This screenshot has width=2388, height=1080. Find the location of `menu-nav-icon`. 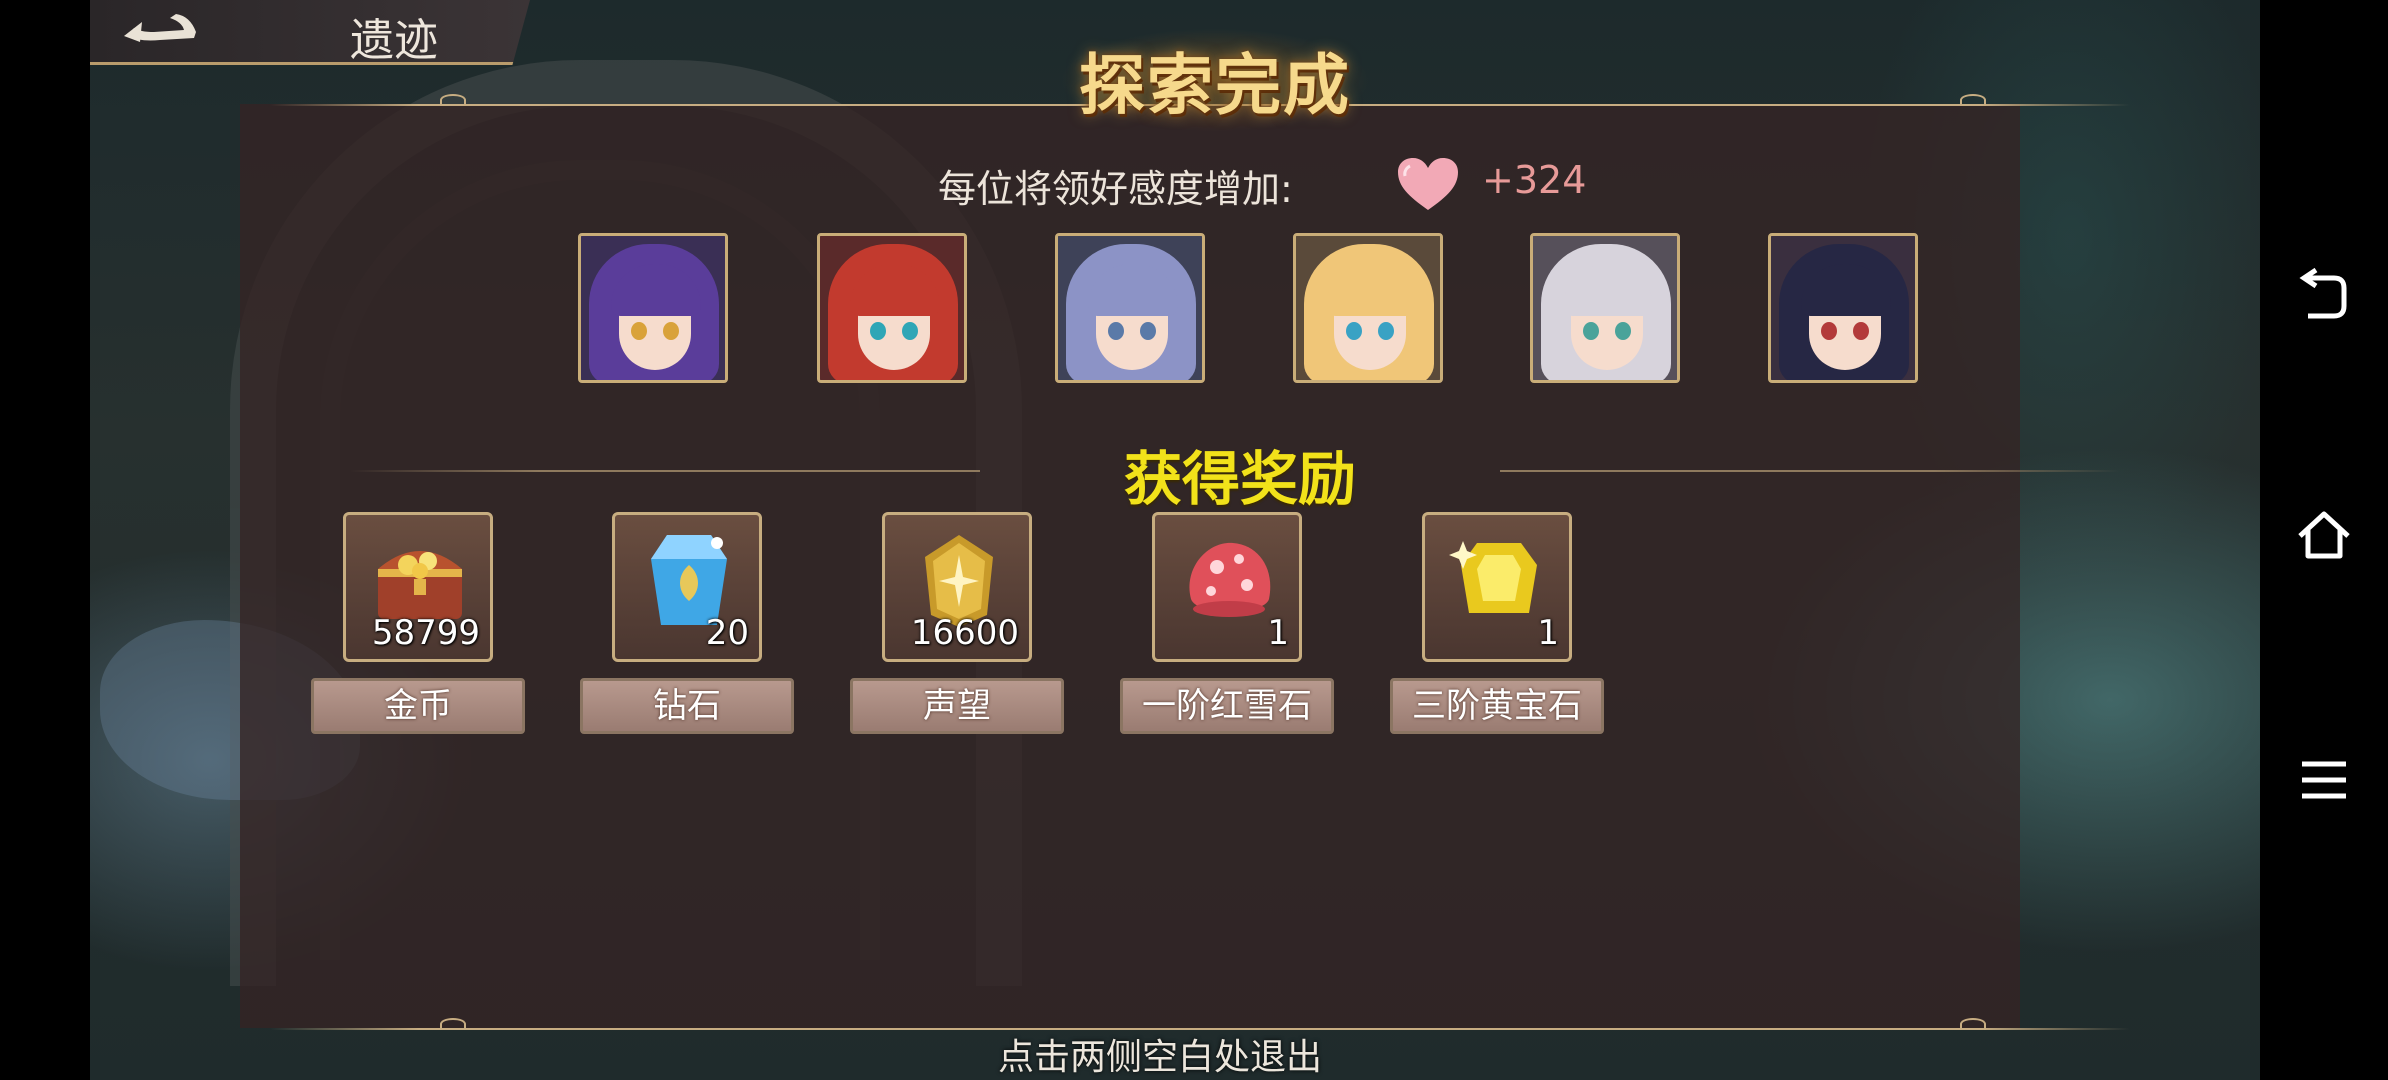

menu-nav-icon is located at coordinates (2324, 780).